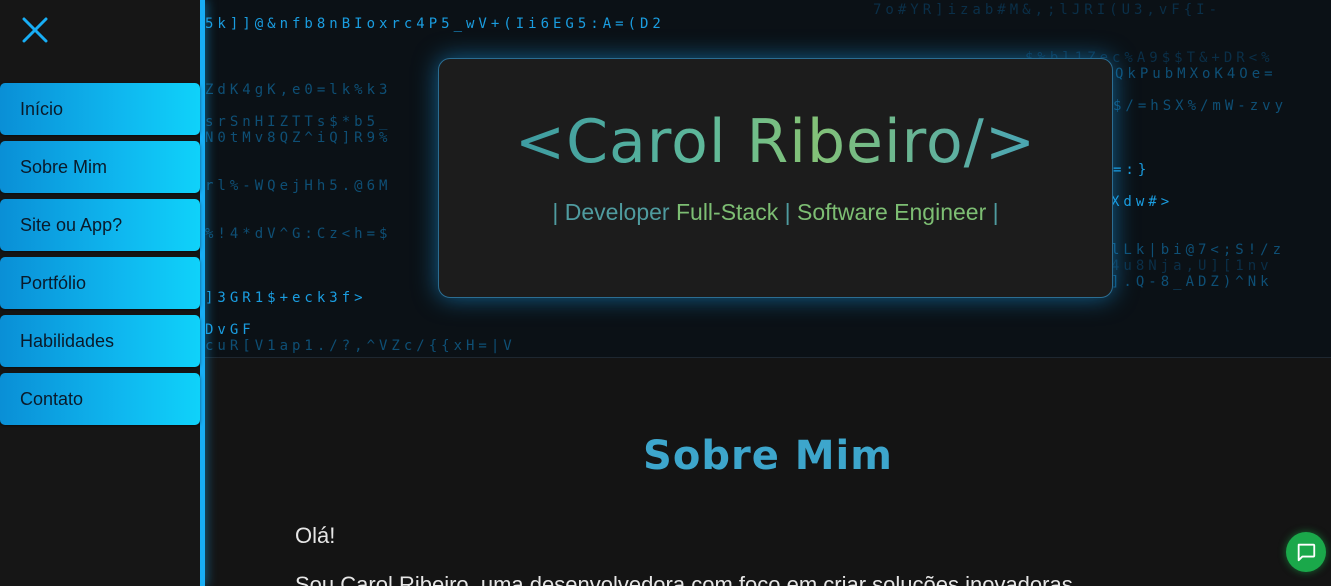  What do you see at coordinates (892, 212) in the screenshot?
I see `tagline-role-engineer: Software Engineer` at bounding box center [892, 212].